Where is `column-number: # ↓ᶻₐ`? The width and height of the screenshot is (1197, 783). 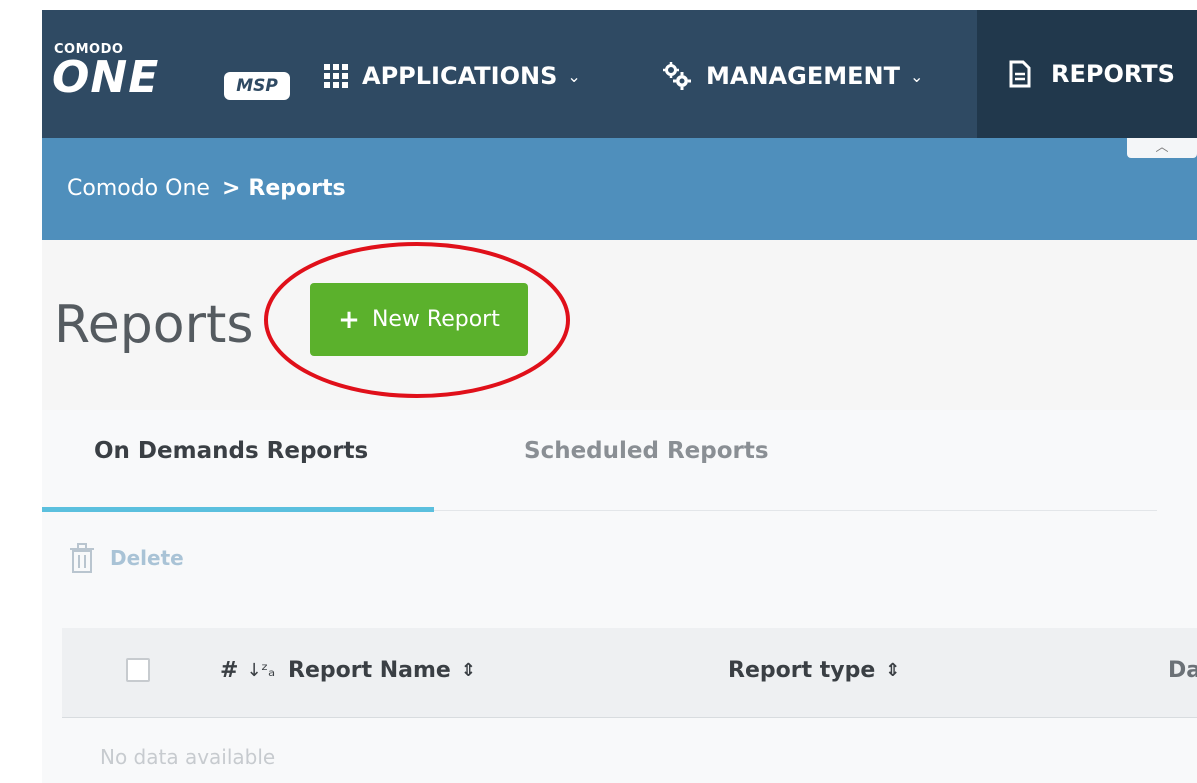
column-number: # ↓ᶻₐ is located at coordinates (247, 670).